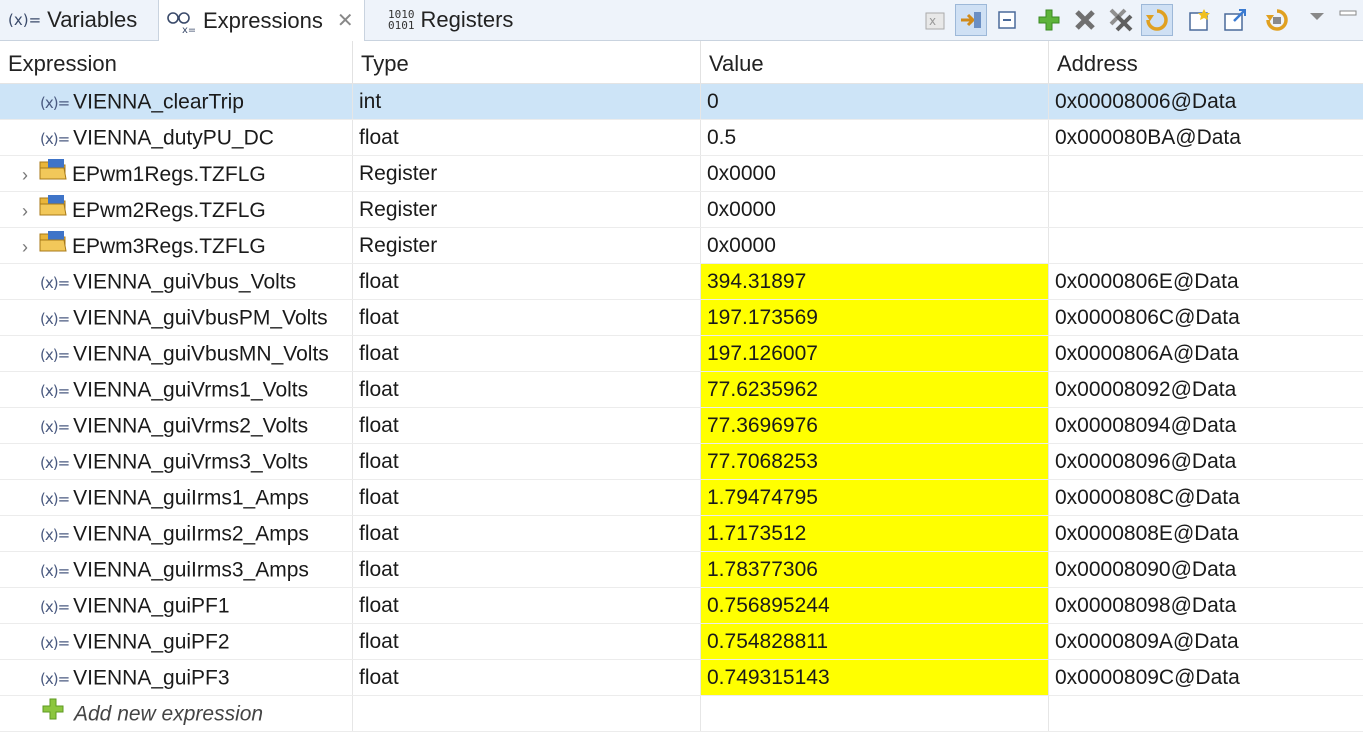 The width and height of the screenshot is (1363, 732). Describe the element at coordinates (450, 20) in the screenshot. I see `tab-registers: 1010 0101 Registers` at that location.